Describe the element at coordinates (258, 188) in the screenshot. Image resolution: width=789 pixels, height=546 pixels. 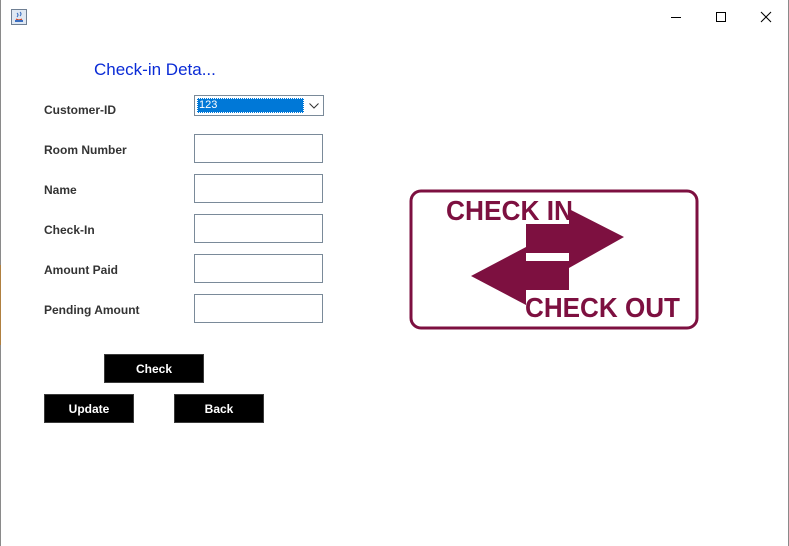
I see `name-field` at that location.